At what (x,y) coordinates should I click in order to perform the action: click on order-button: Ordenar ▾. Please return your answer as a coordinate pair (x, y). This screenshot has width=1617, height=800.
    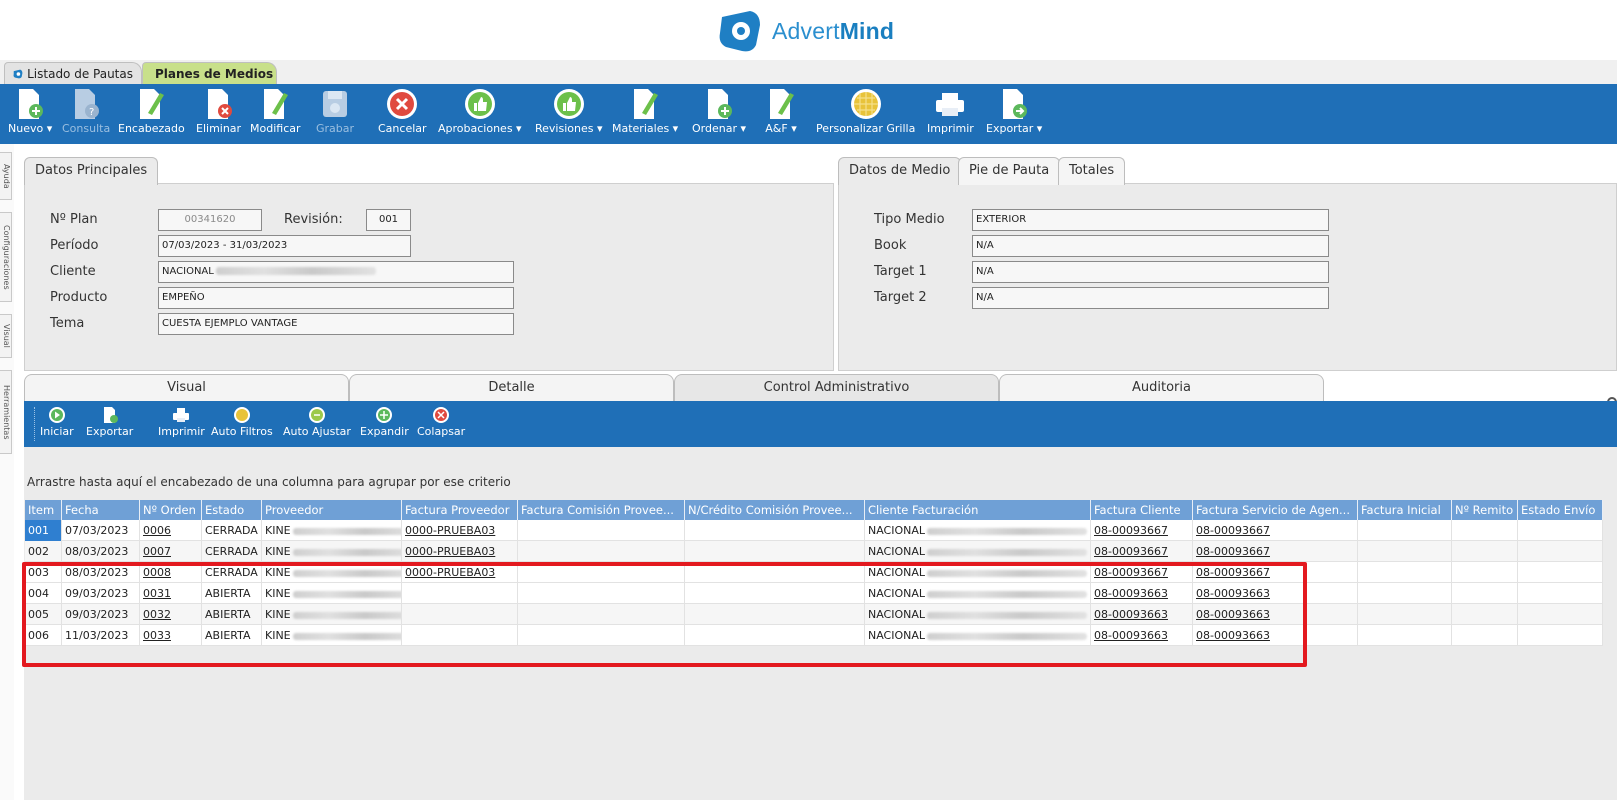
    Looking at the image, I should click on (719, 114).